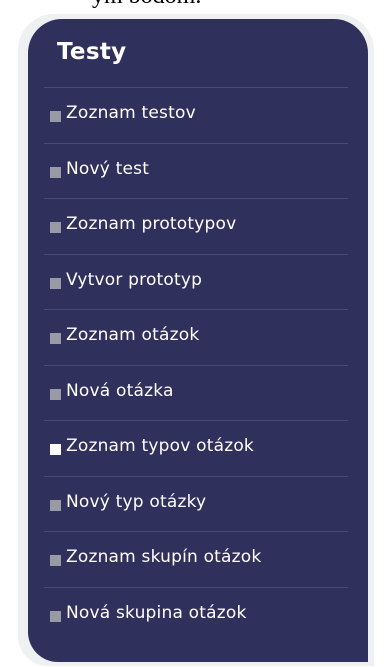 The width and height of the screenshot is (384, 667). What do you see at coordinates (151, 224) in the screenshot?
I see `menu-item-label: Zoznam prototypov` at bounding box center [151, 224].